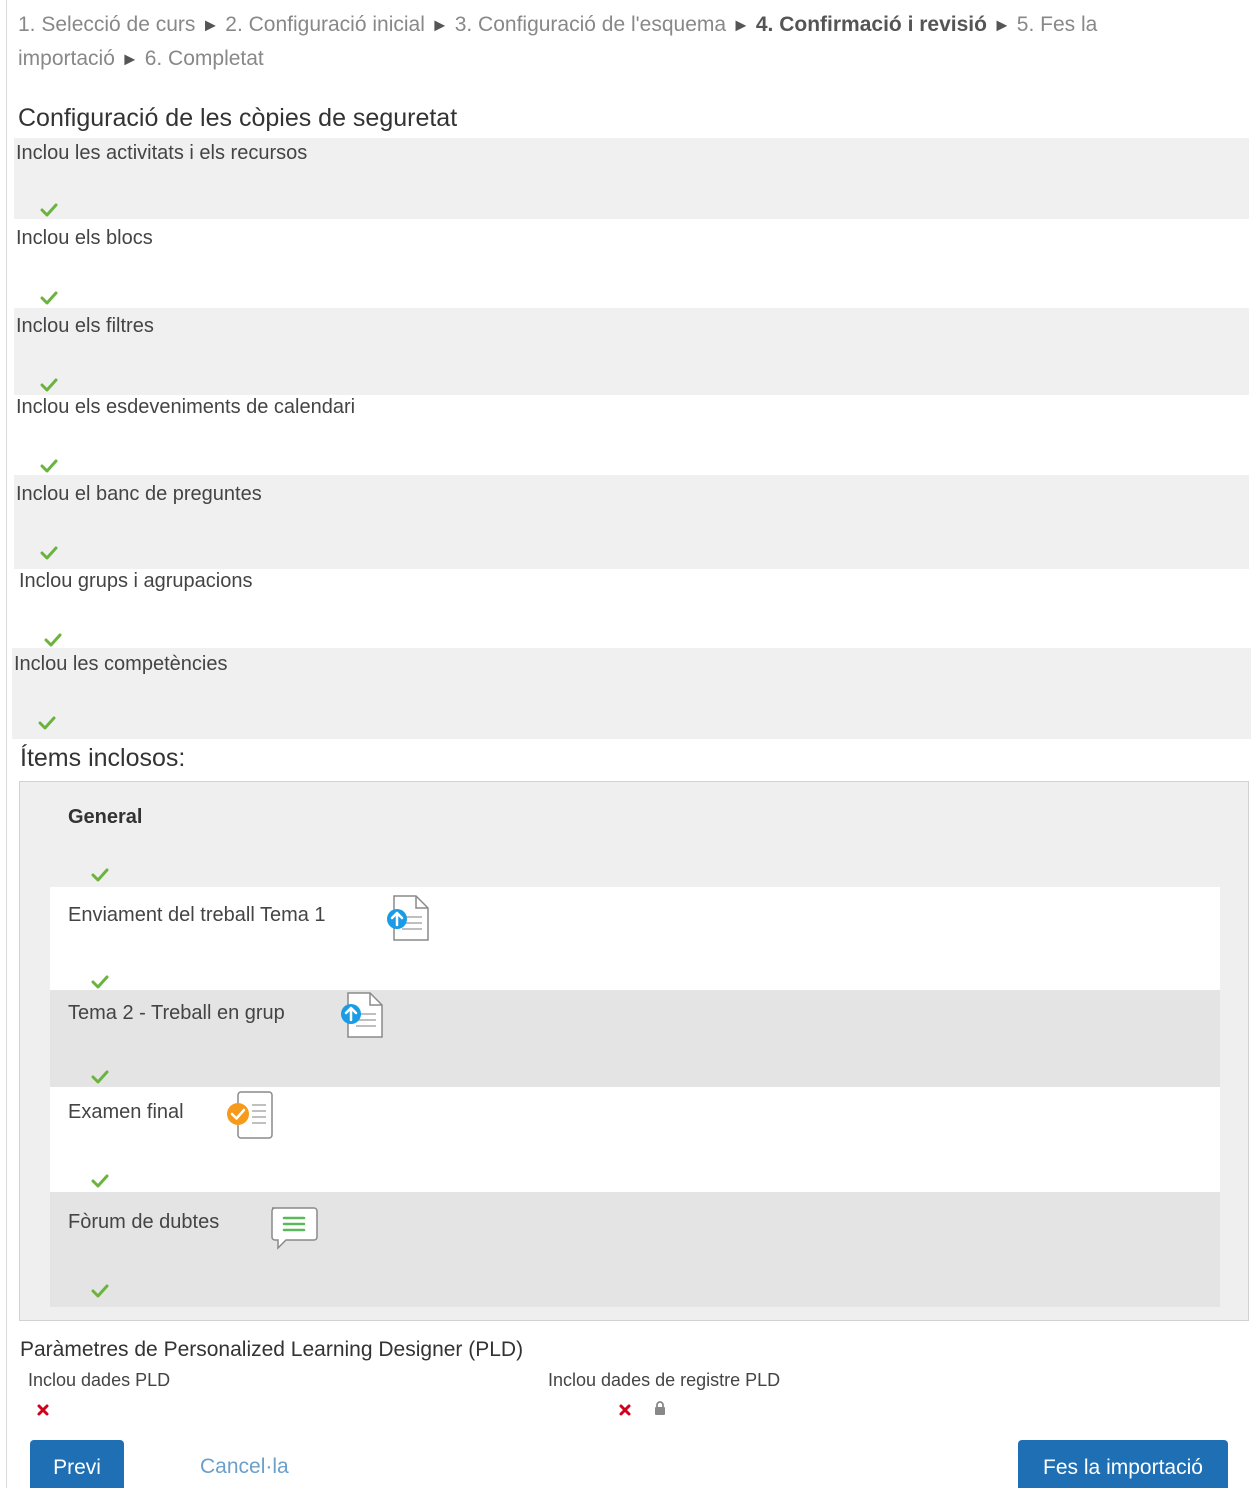 The image size is (1257, 1496). Describe the element at coordinates (105, 817) in the screenshot. I see `section-general-label: General` at that location.